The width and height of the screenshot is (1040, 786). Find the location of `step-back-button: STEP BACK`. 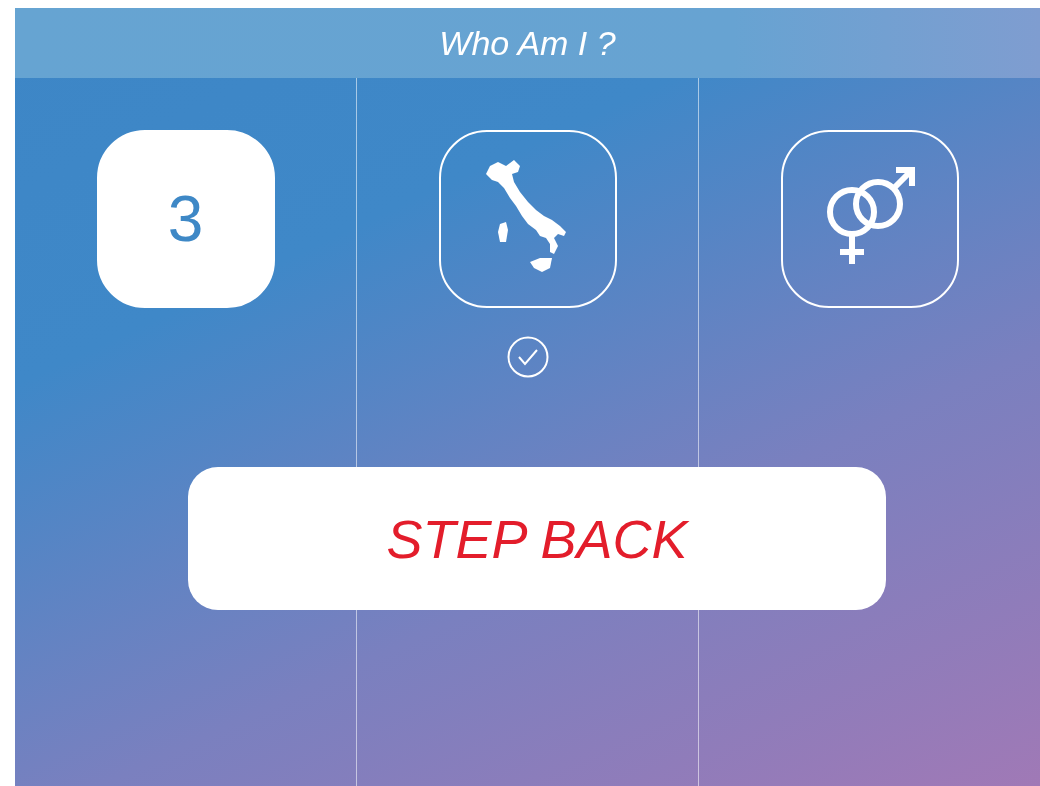

step-back-button: STEP BACK is located at coordinates (537, 538).